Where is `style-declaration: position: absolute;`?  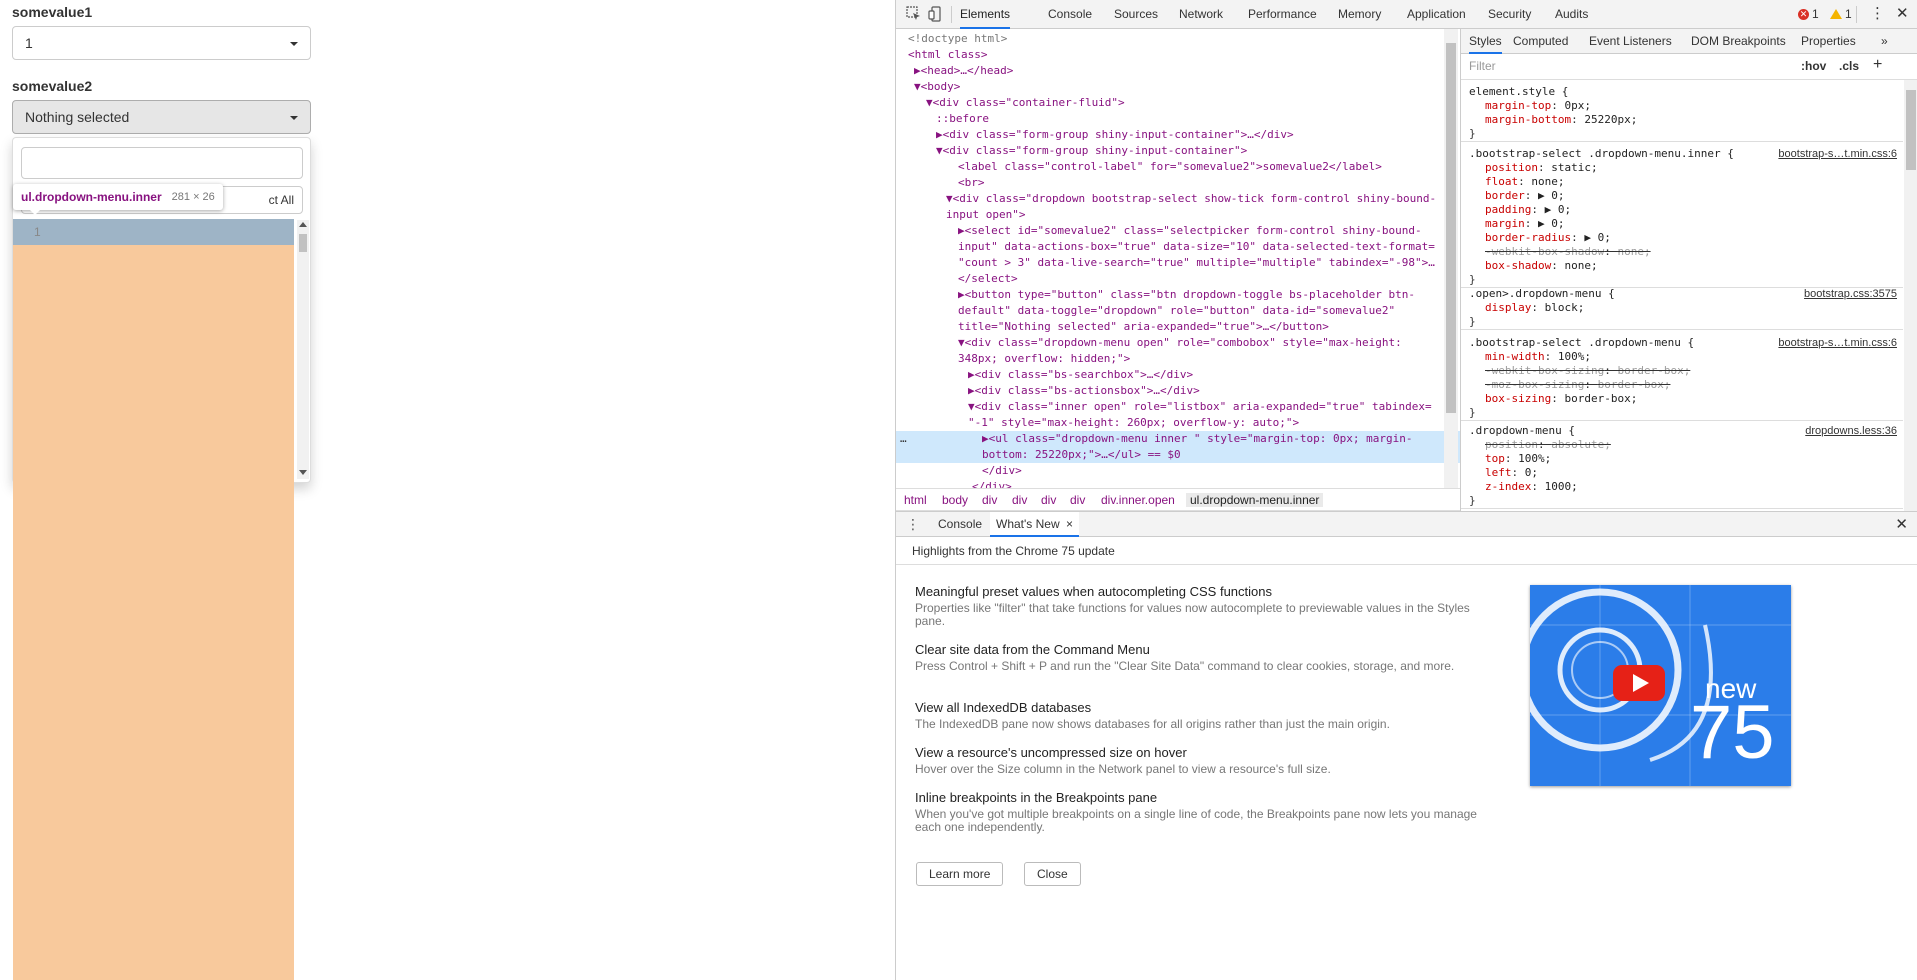
style-declaration: position: absolute; is located at coordinates (1682, 445).